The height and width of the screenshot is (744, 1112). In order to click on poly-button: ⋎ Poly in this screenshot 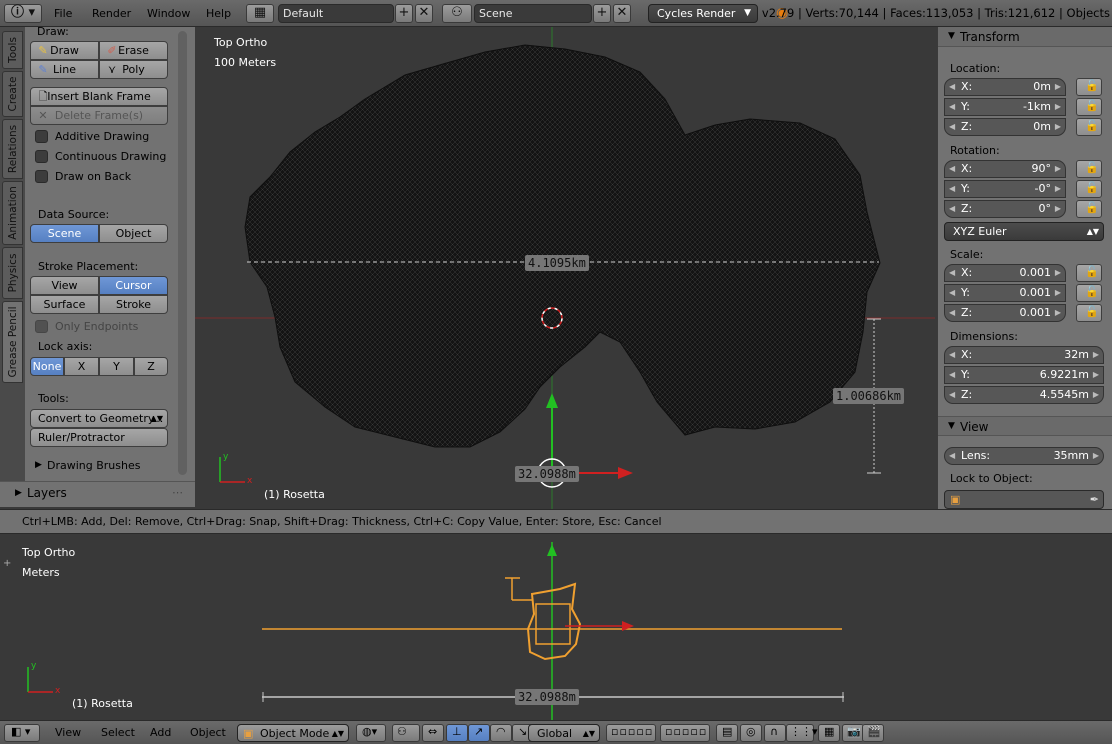, I will do `click(133, 69)`.